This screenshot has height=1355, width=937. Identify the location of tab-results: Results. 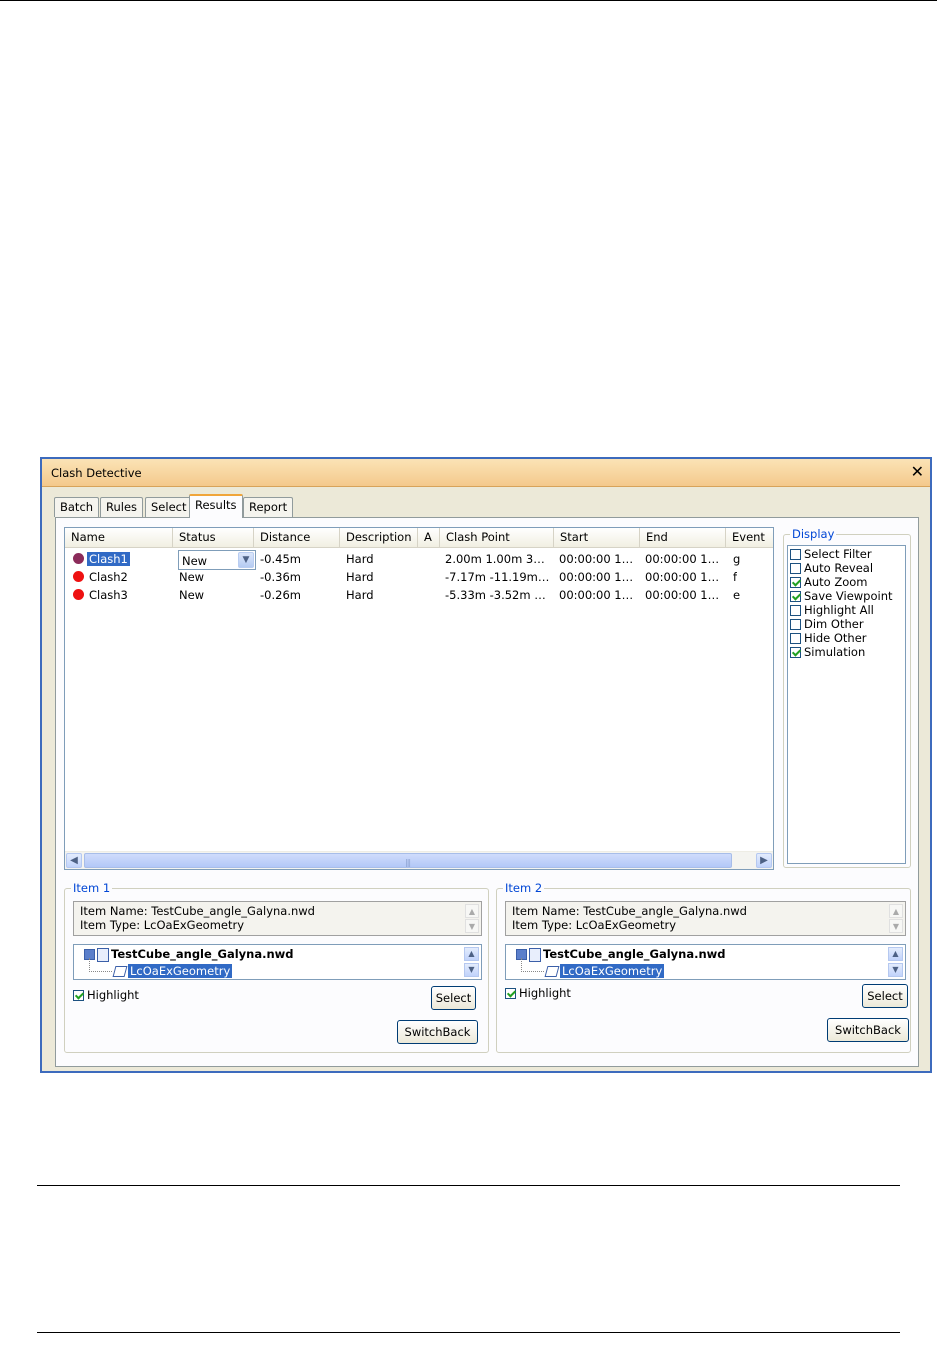
(216, 506).